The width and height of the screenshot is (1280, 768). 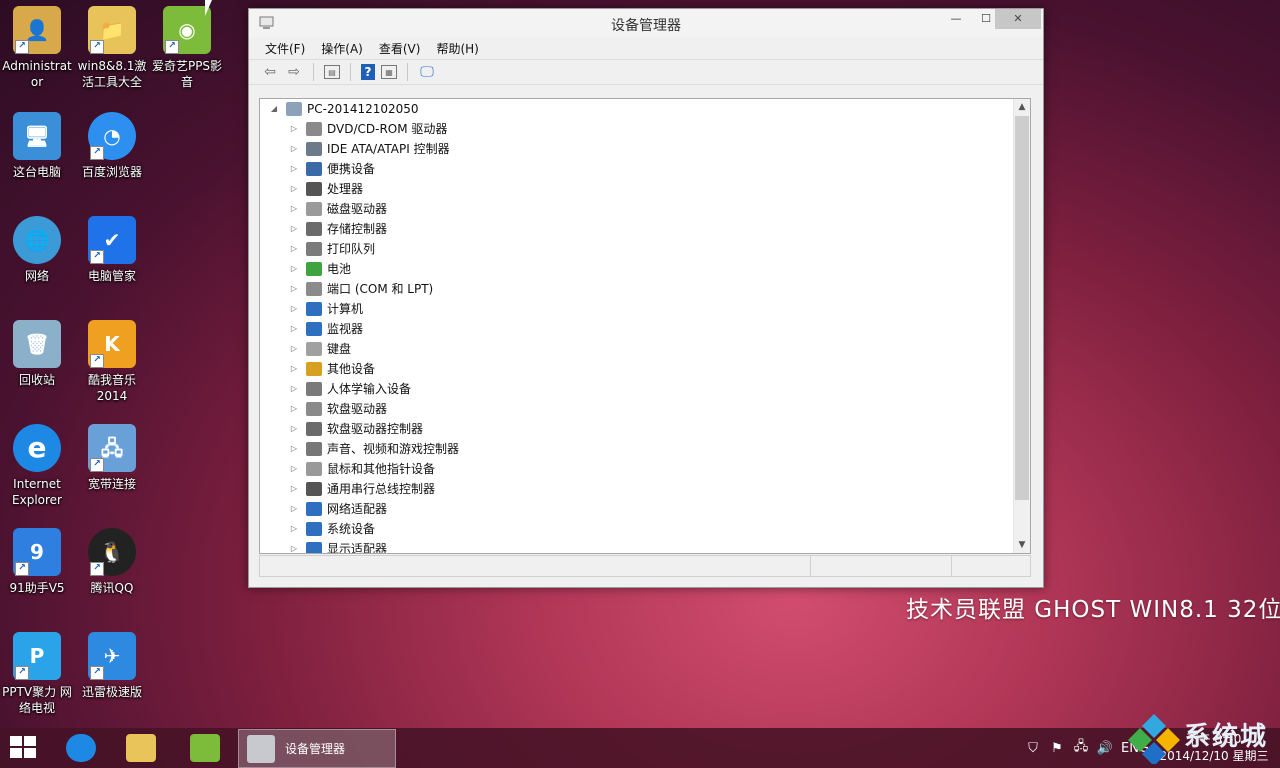 I want to click on tree-device-category: ▷ 电池, so click(x=319, y=269).